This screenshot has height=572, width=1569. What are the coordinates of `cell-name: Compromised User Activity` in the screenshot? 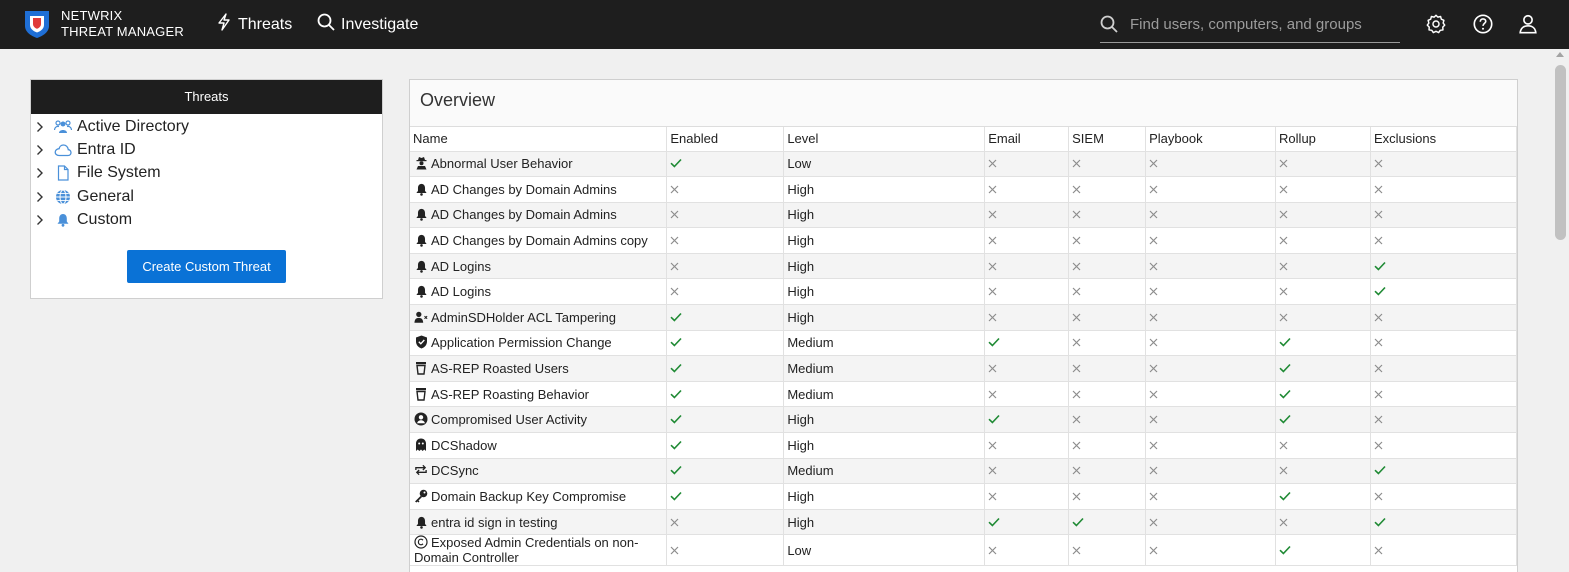 It's located at (539, 420).